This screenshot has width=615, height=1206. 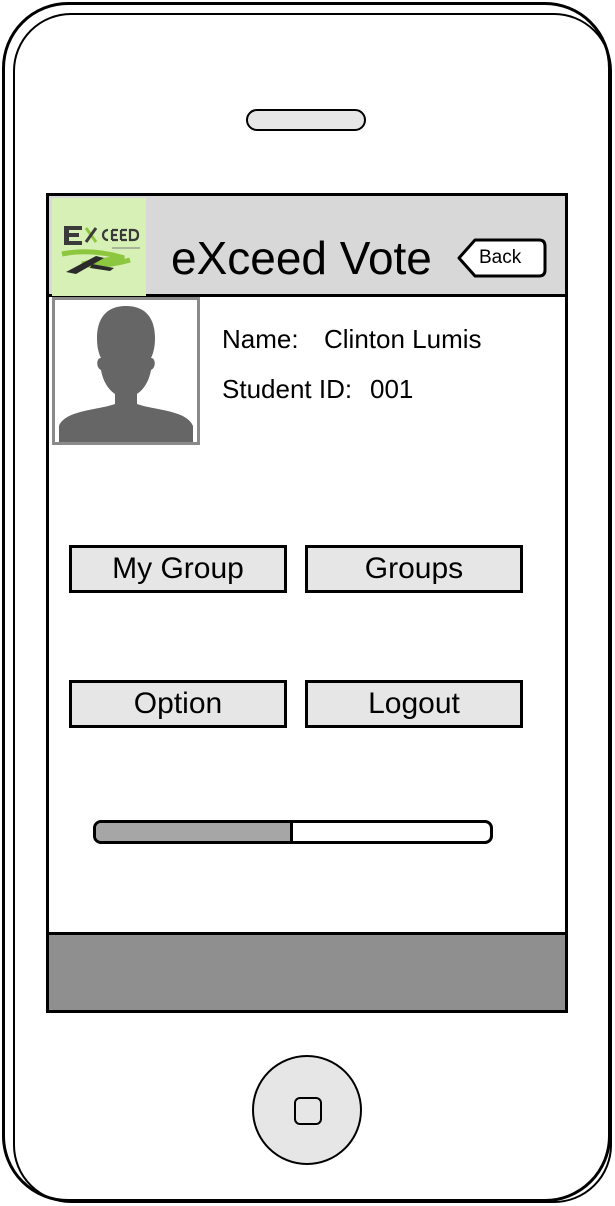 I want to click on student-id-value: 001, so click(x=392, y=389).